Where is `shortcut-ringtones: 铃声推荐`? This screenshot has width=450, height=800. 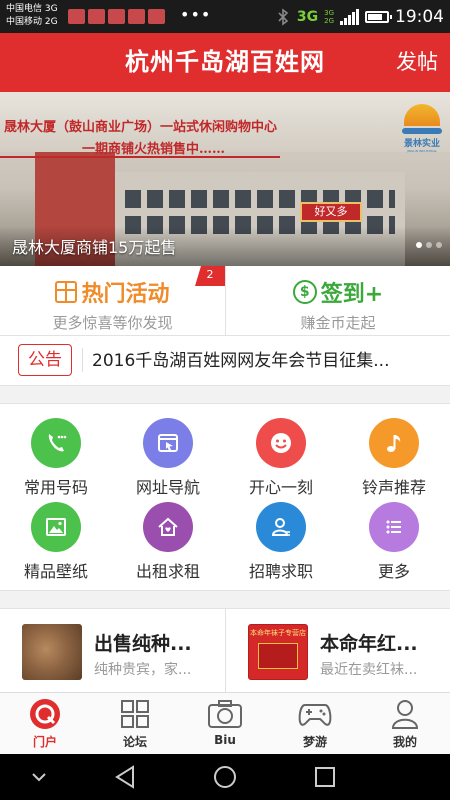
shortcut-ringtones: 铃声推荐 is located at coordinates (394, 461).